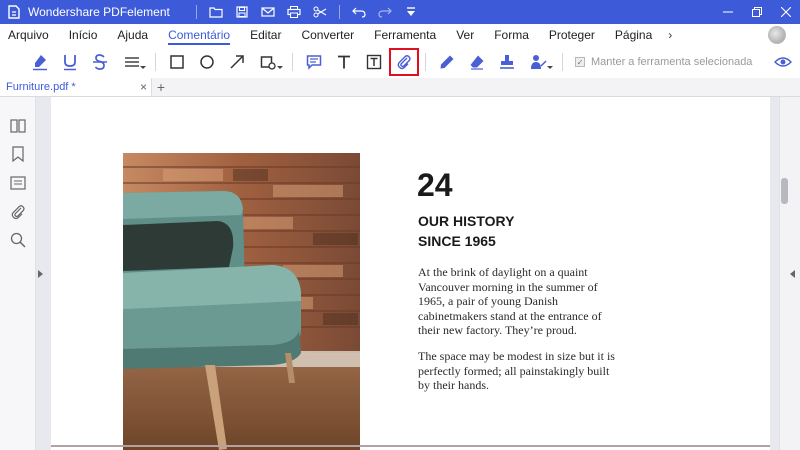 The height and width of the screenshot is (450, 800). I want to click on menu-pagina: Página, so click(633, 35).